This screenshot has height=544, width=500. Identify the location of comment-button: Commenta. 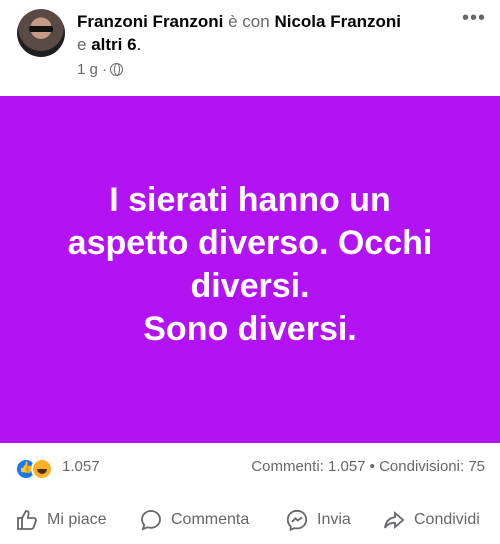
(194, 520).